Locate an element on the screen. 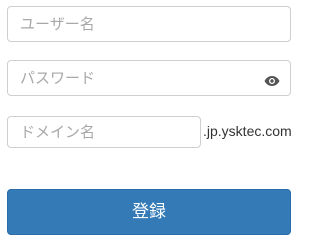 The image size is (320, 245). domain-input is located at coordinates (104, 132).